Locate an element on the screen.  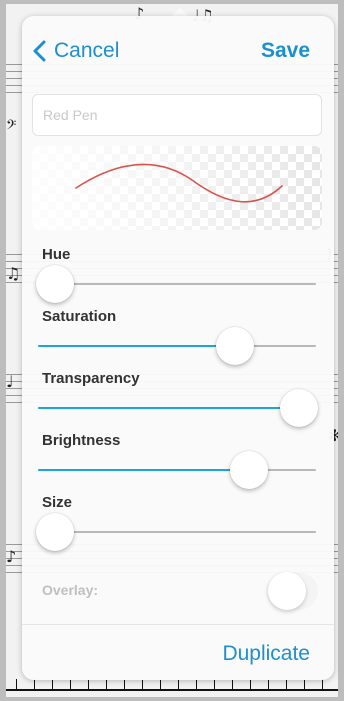
saturation-label: Saturation is located at coordinates (79, 316).